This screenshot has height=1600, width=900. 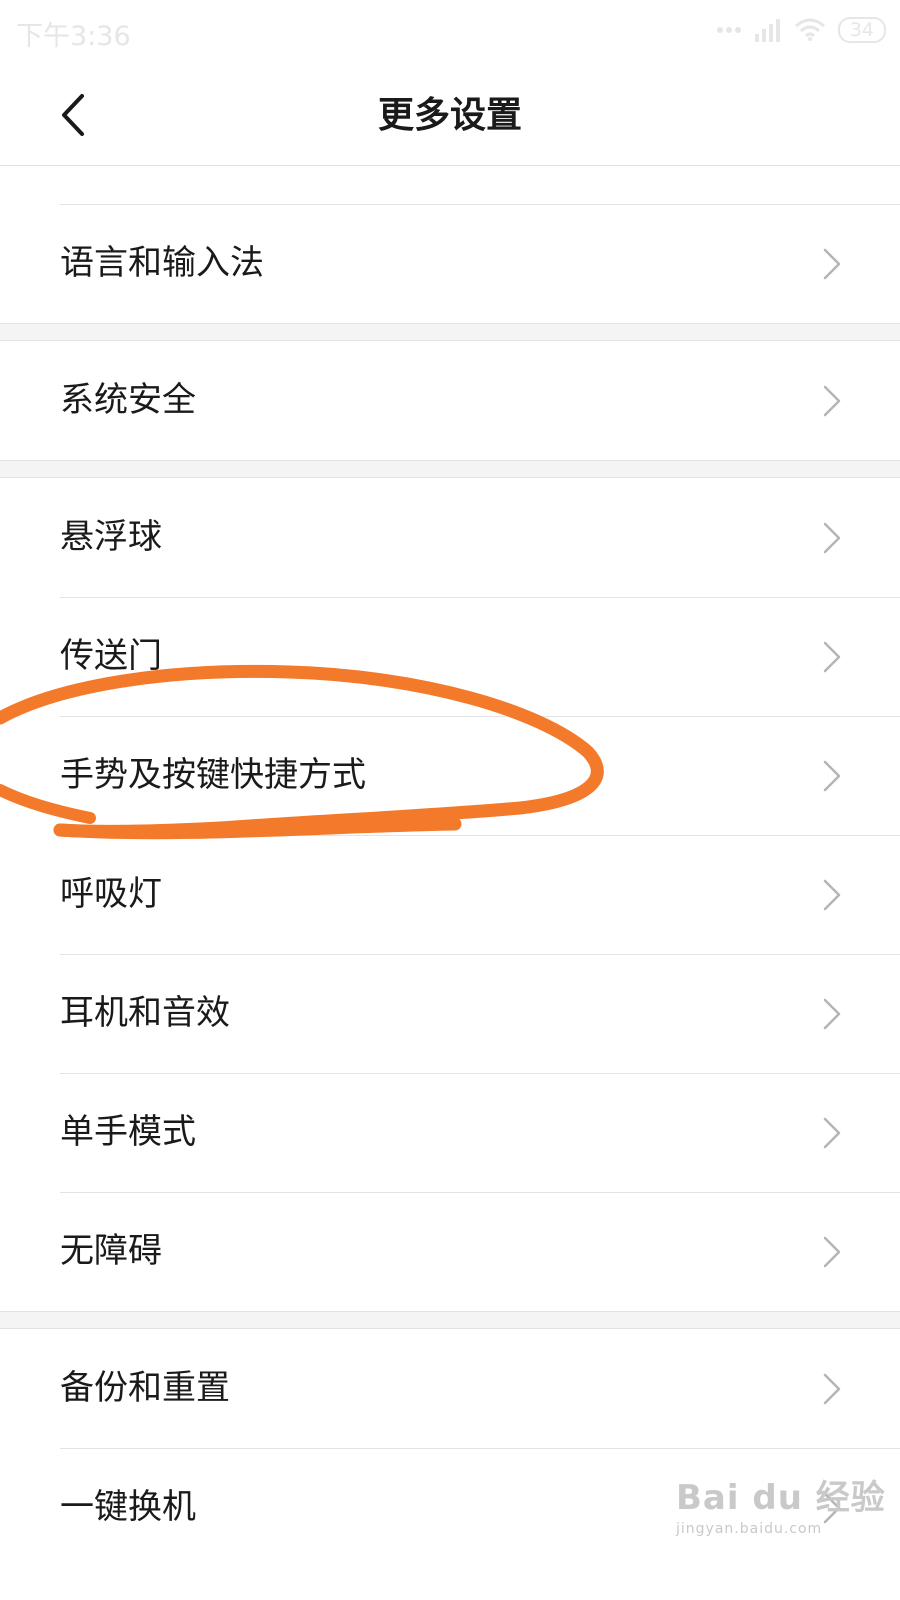 I want to click on settings-item-floating-ball: 悬浮球, so click(x=450, y=537).